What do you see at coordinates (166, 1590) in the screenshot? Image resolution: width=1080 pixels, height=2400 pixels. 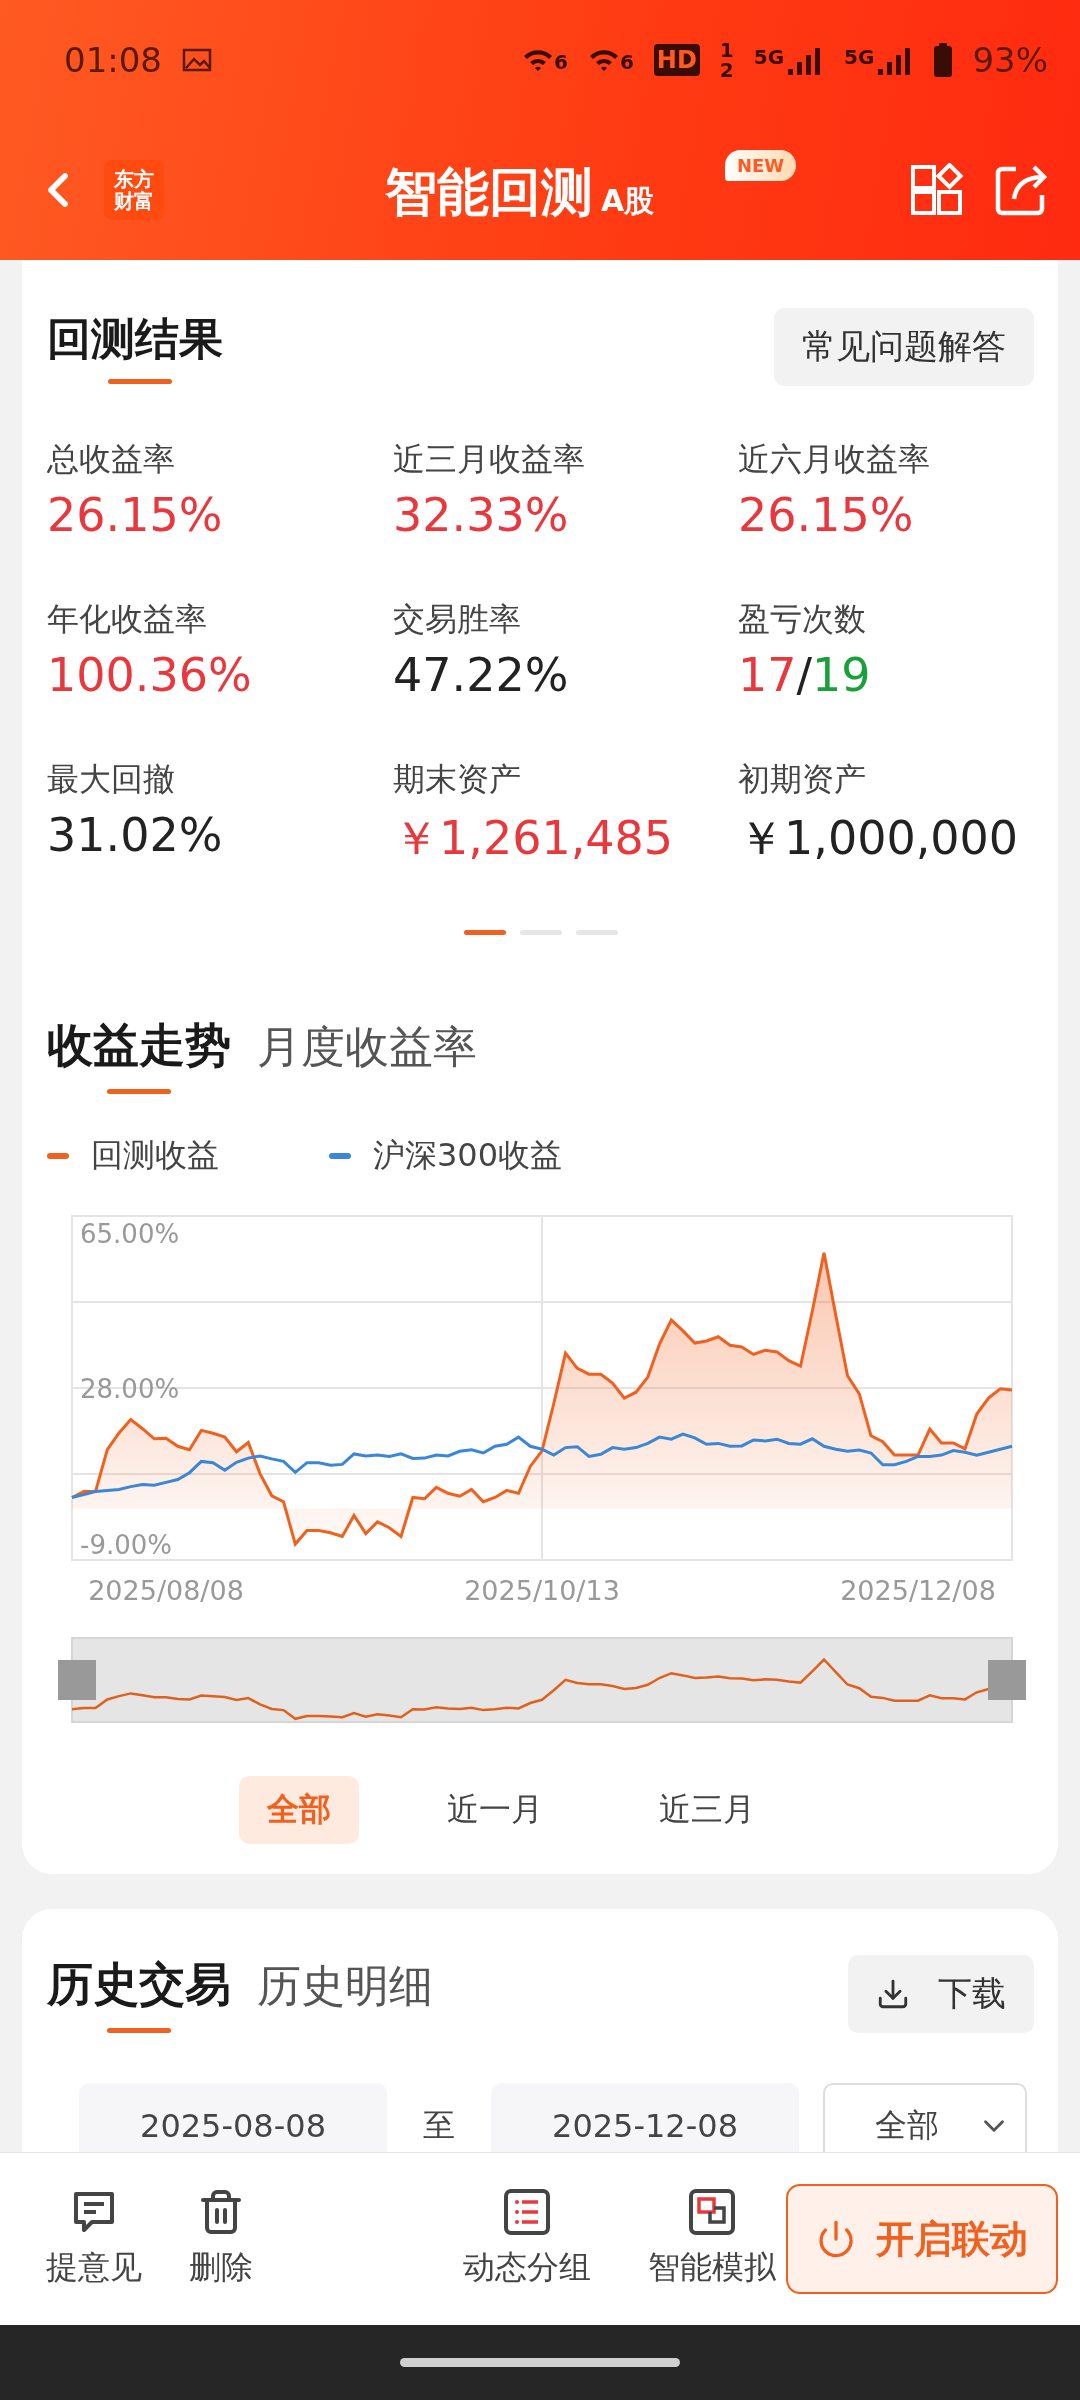 I see `x-axis-label: 2025/08/08` at bounding box center [166, 1590].